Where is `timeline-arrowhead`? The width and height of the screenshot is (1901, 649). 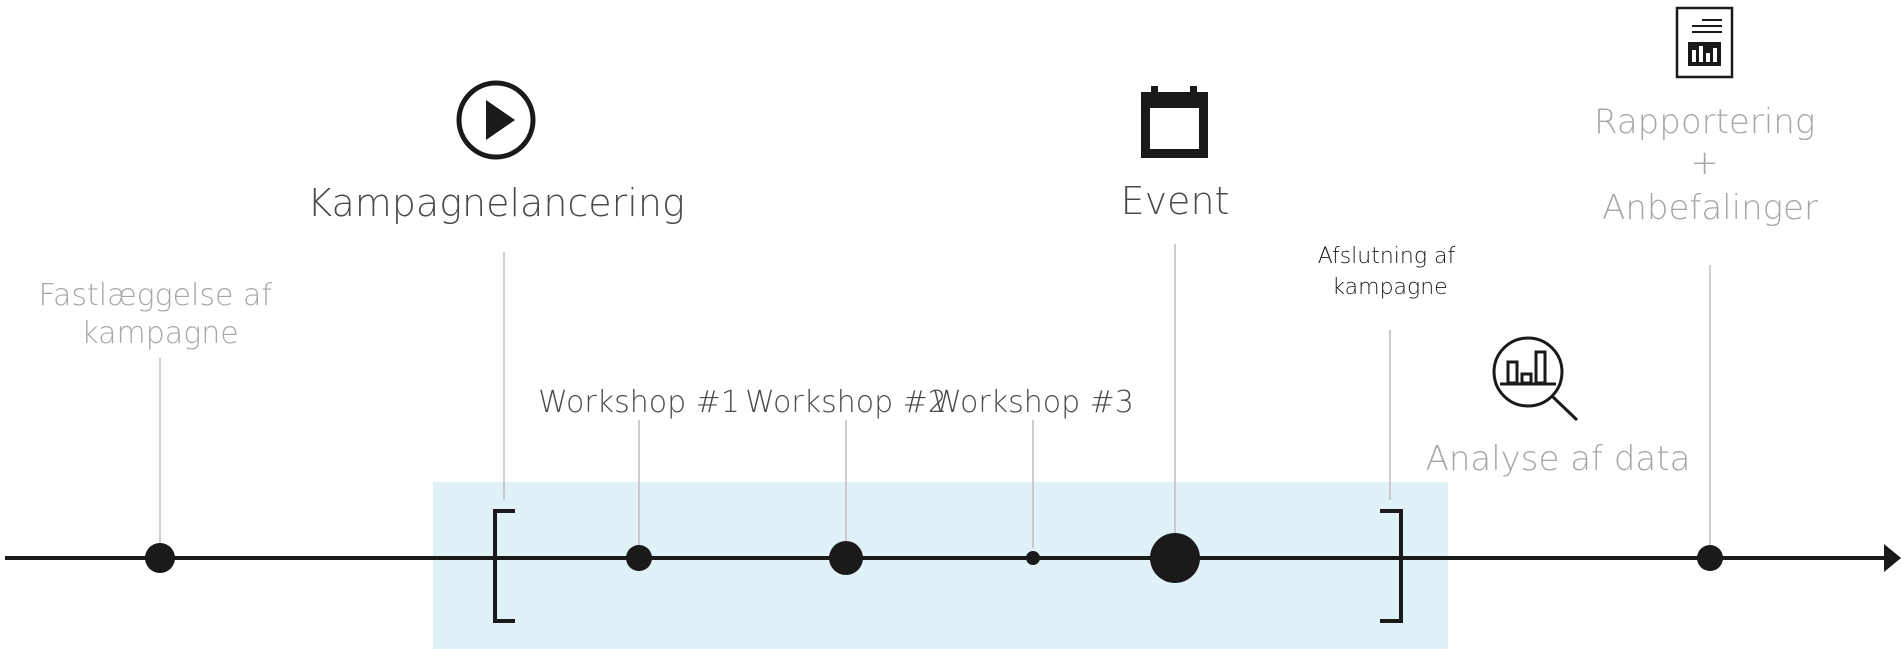
timeline-arrowhead is located at coordinates (1892, 558).